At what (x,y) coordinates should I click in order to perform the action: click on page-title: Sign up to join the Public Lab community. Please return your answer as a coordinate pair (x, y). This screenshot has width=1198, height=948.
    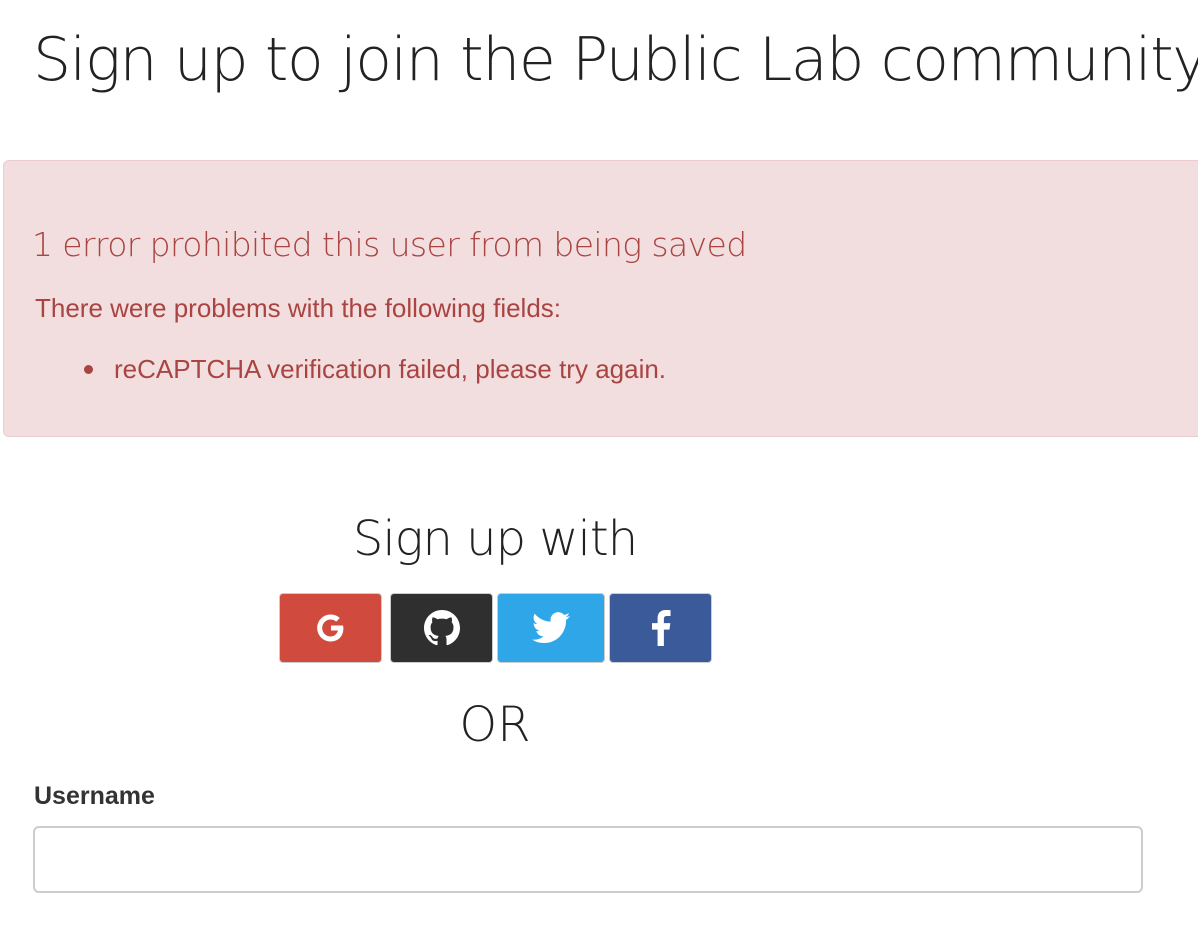
    Looking at the image, I should click on (615, 60).